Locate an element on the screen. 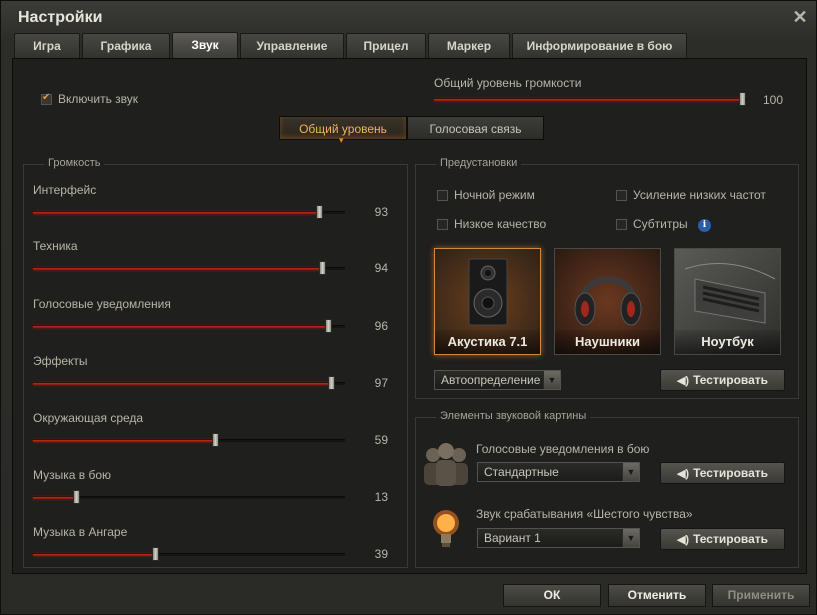 The height and width of the screenshot is (615, 817). sound-elements-title: Элементы звуковой картины is located at coordinates (513, 416).